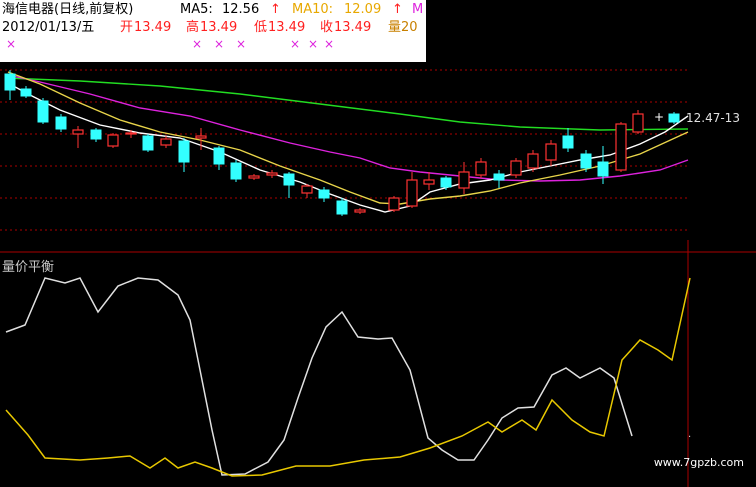 This screenshot has height=487, width=756. I want to click on indicator-title: 量价平衡, so click(28, 267).